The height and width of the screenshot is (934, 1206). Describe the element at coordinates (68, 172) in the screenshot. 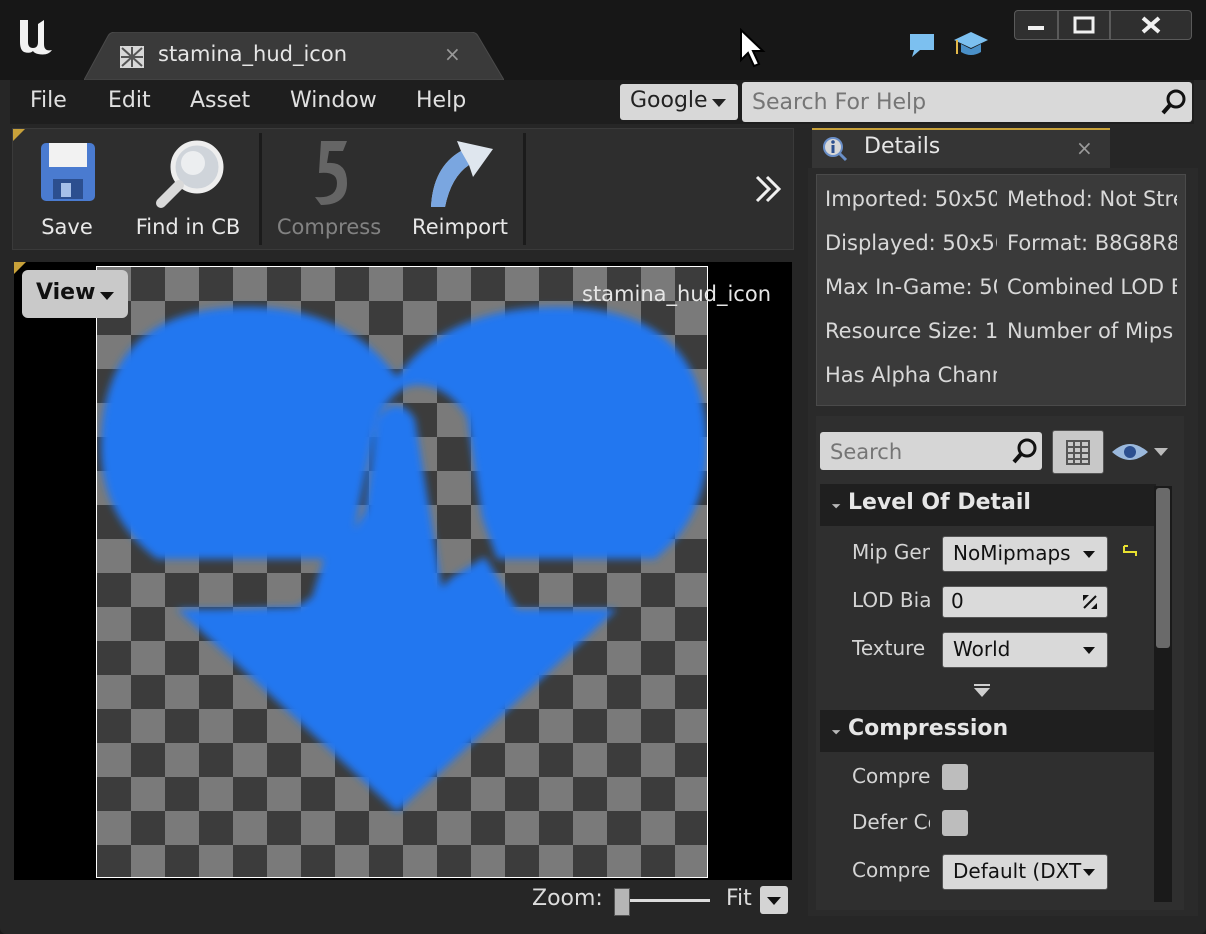

I see `floppy-disk-icon` at that location.